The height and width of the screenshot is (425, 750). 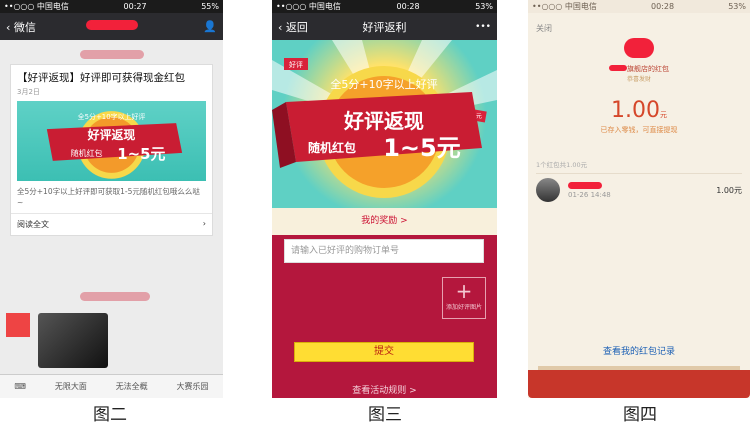 I want to click on status-bar: ••○○○ 中国电信 00:27 55%, so click(x=111, y=6).